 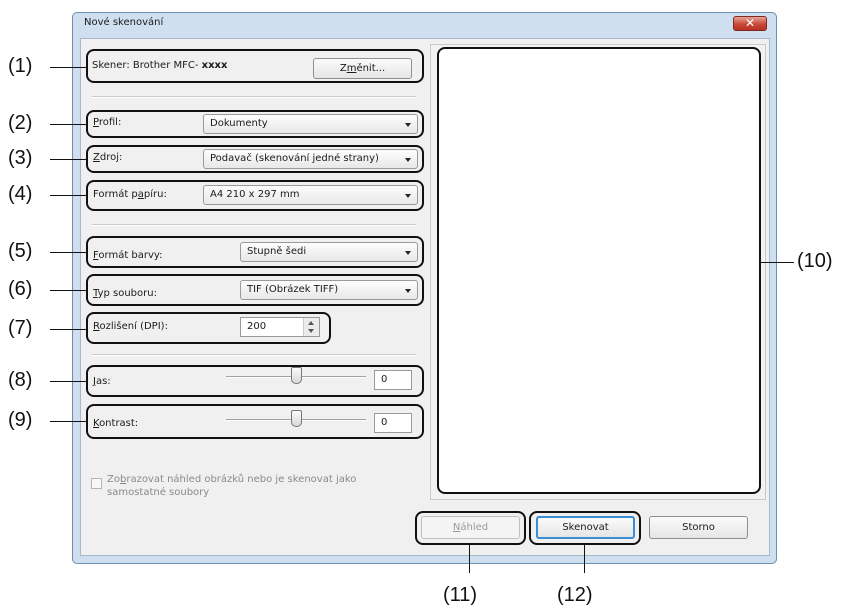 What do you see at coordinates (130, 326) in the screenshot?
I see `resolution-label: Rozlišení (DPI):` at bounding box center [130, 326].